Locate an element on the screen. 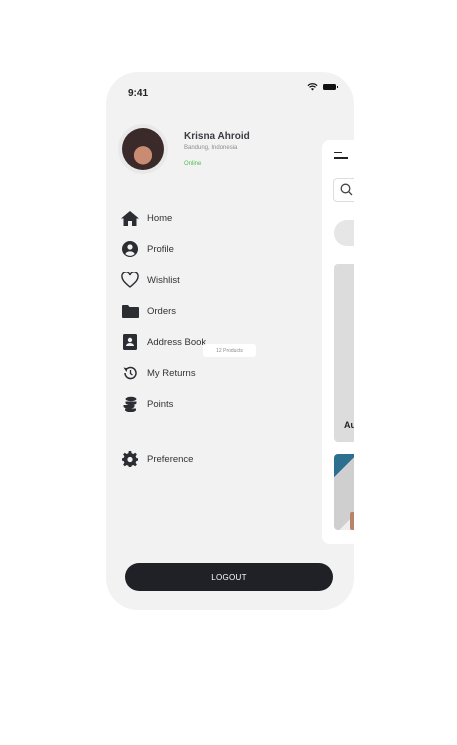 Image resolution: width=457 pixels, height=745 pixels. product-card: Au is located at coordinates (344, 353).